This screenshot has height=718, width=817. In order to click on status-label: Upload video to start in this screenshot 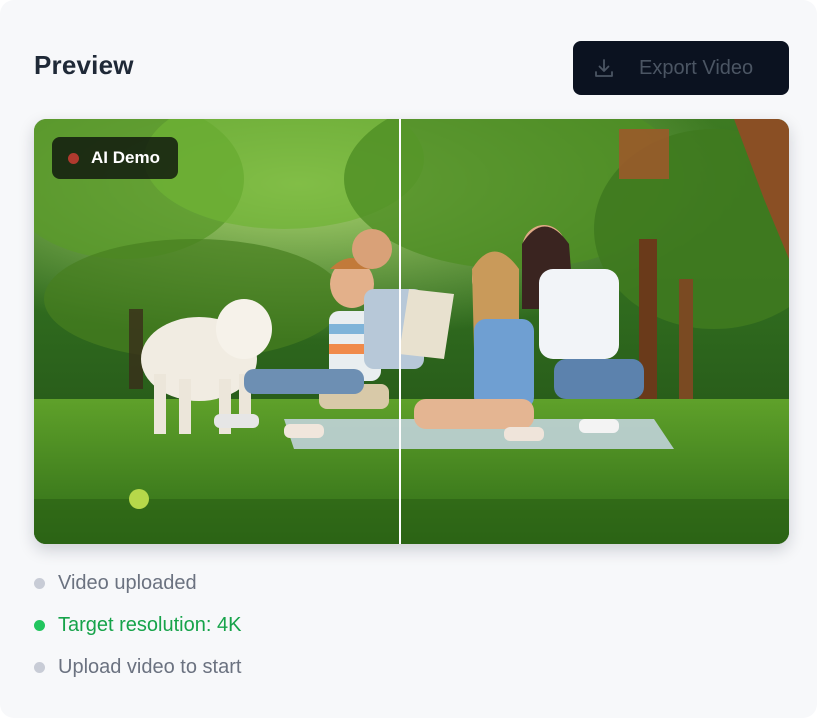, I will do `click(150, 666)`.